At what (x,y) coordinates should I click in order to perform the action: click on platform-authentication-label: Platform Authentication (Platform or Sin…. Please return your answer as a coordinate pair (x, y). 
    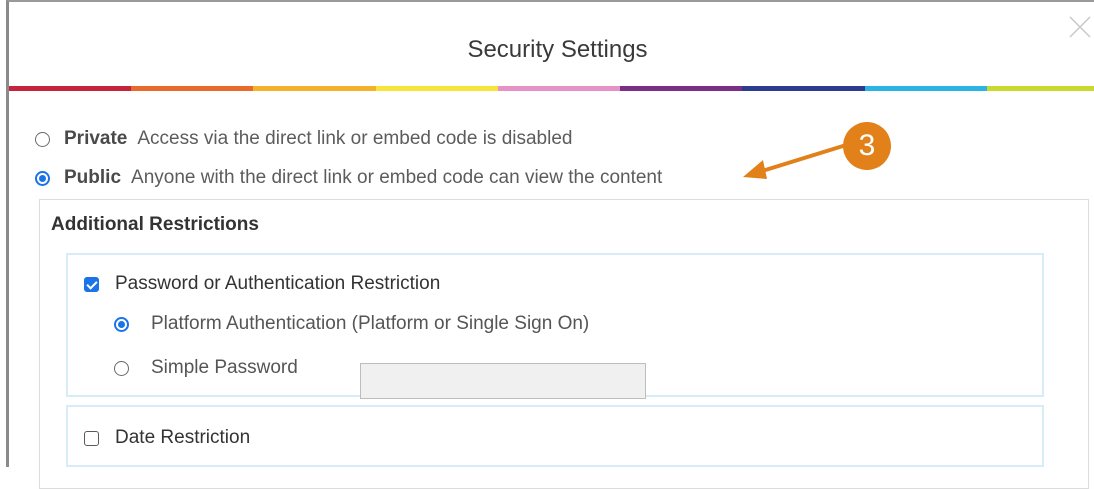
    Looking at the image, I should click on (370, 323).